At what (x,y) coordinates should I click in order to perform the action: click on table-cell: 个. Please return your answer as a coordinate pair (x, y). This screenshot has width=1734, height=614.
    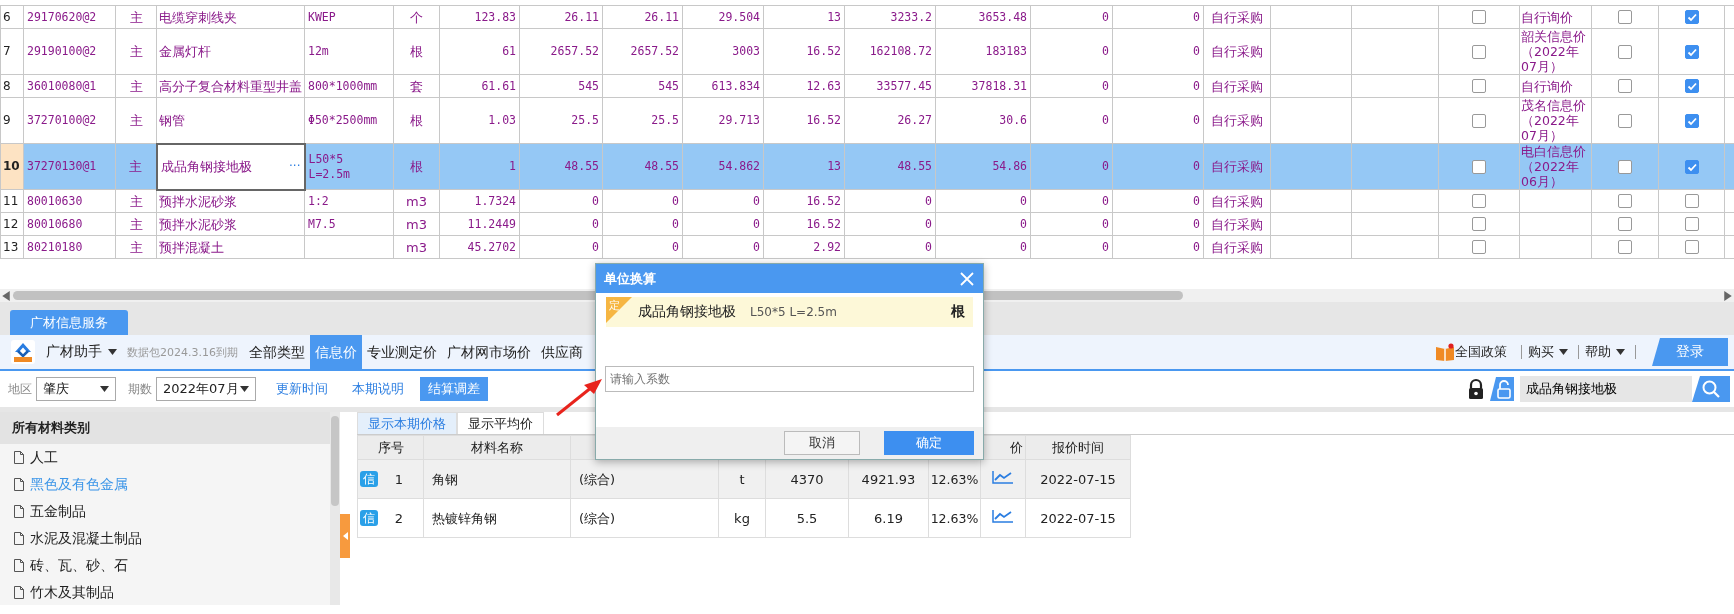
    Looking at the image, I should click on (416, 17).